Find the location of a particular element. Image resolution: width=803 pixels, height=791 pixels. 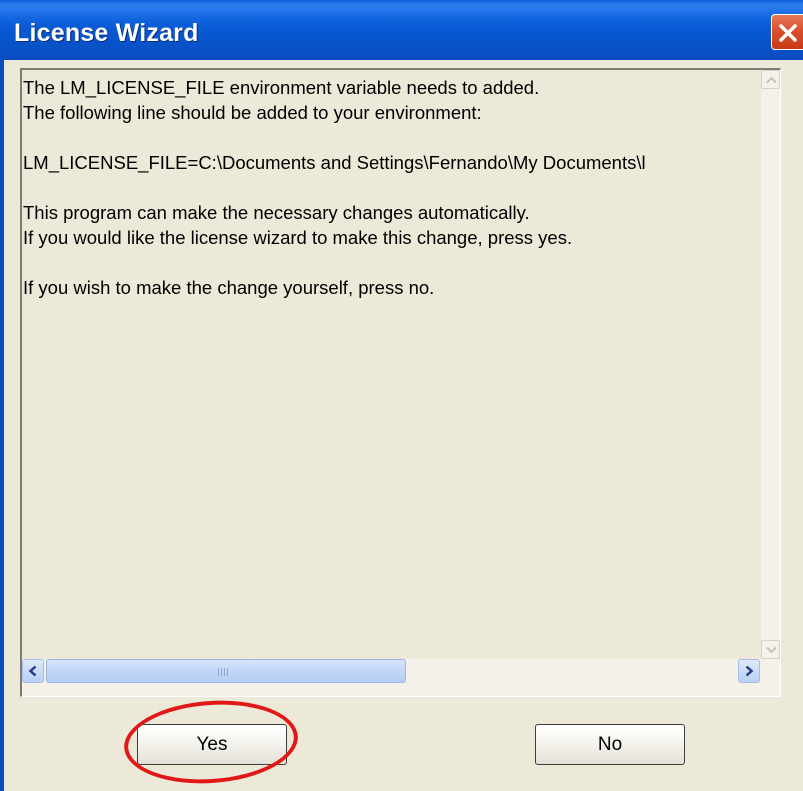

scroll-right-button is located at coordinates (749, 671).